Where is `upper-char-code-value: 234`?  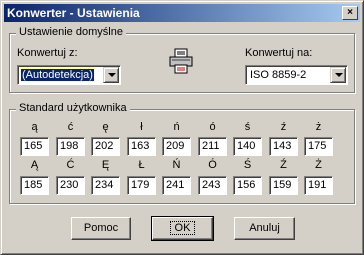
upper-char-code-value: 234 is located at coordinates (104, 185).